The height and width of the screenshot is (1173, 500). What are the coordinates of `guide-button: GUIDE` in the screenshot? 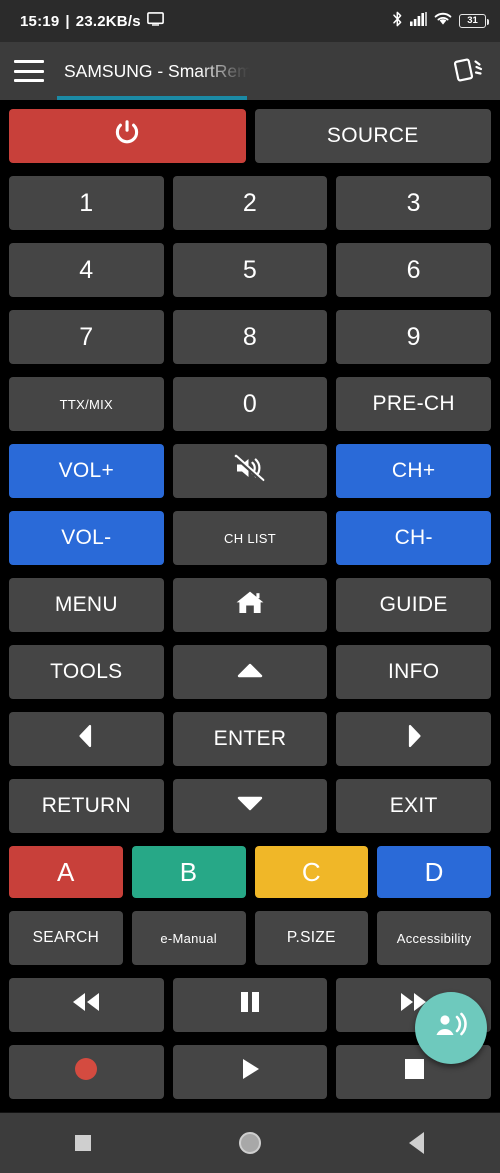 It's located at (414, 605).